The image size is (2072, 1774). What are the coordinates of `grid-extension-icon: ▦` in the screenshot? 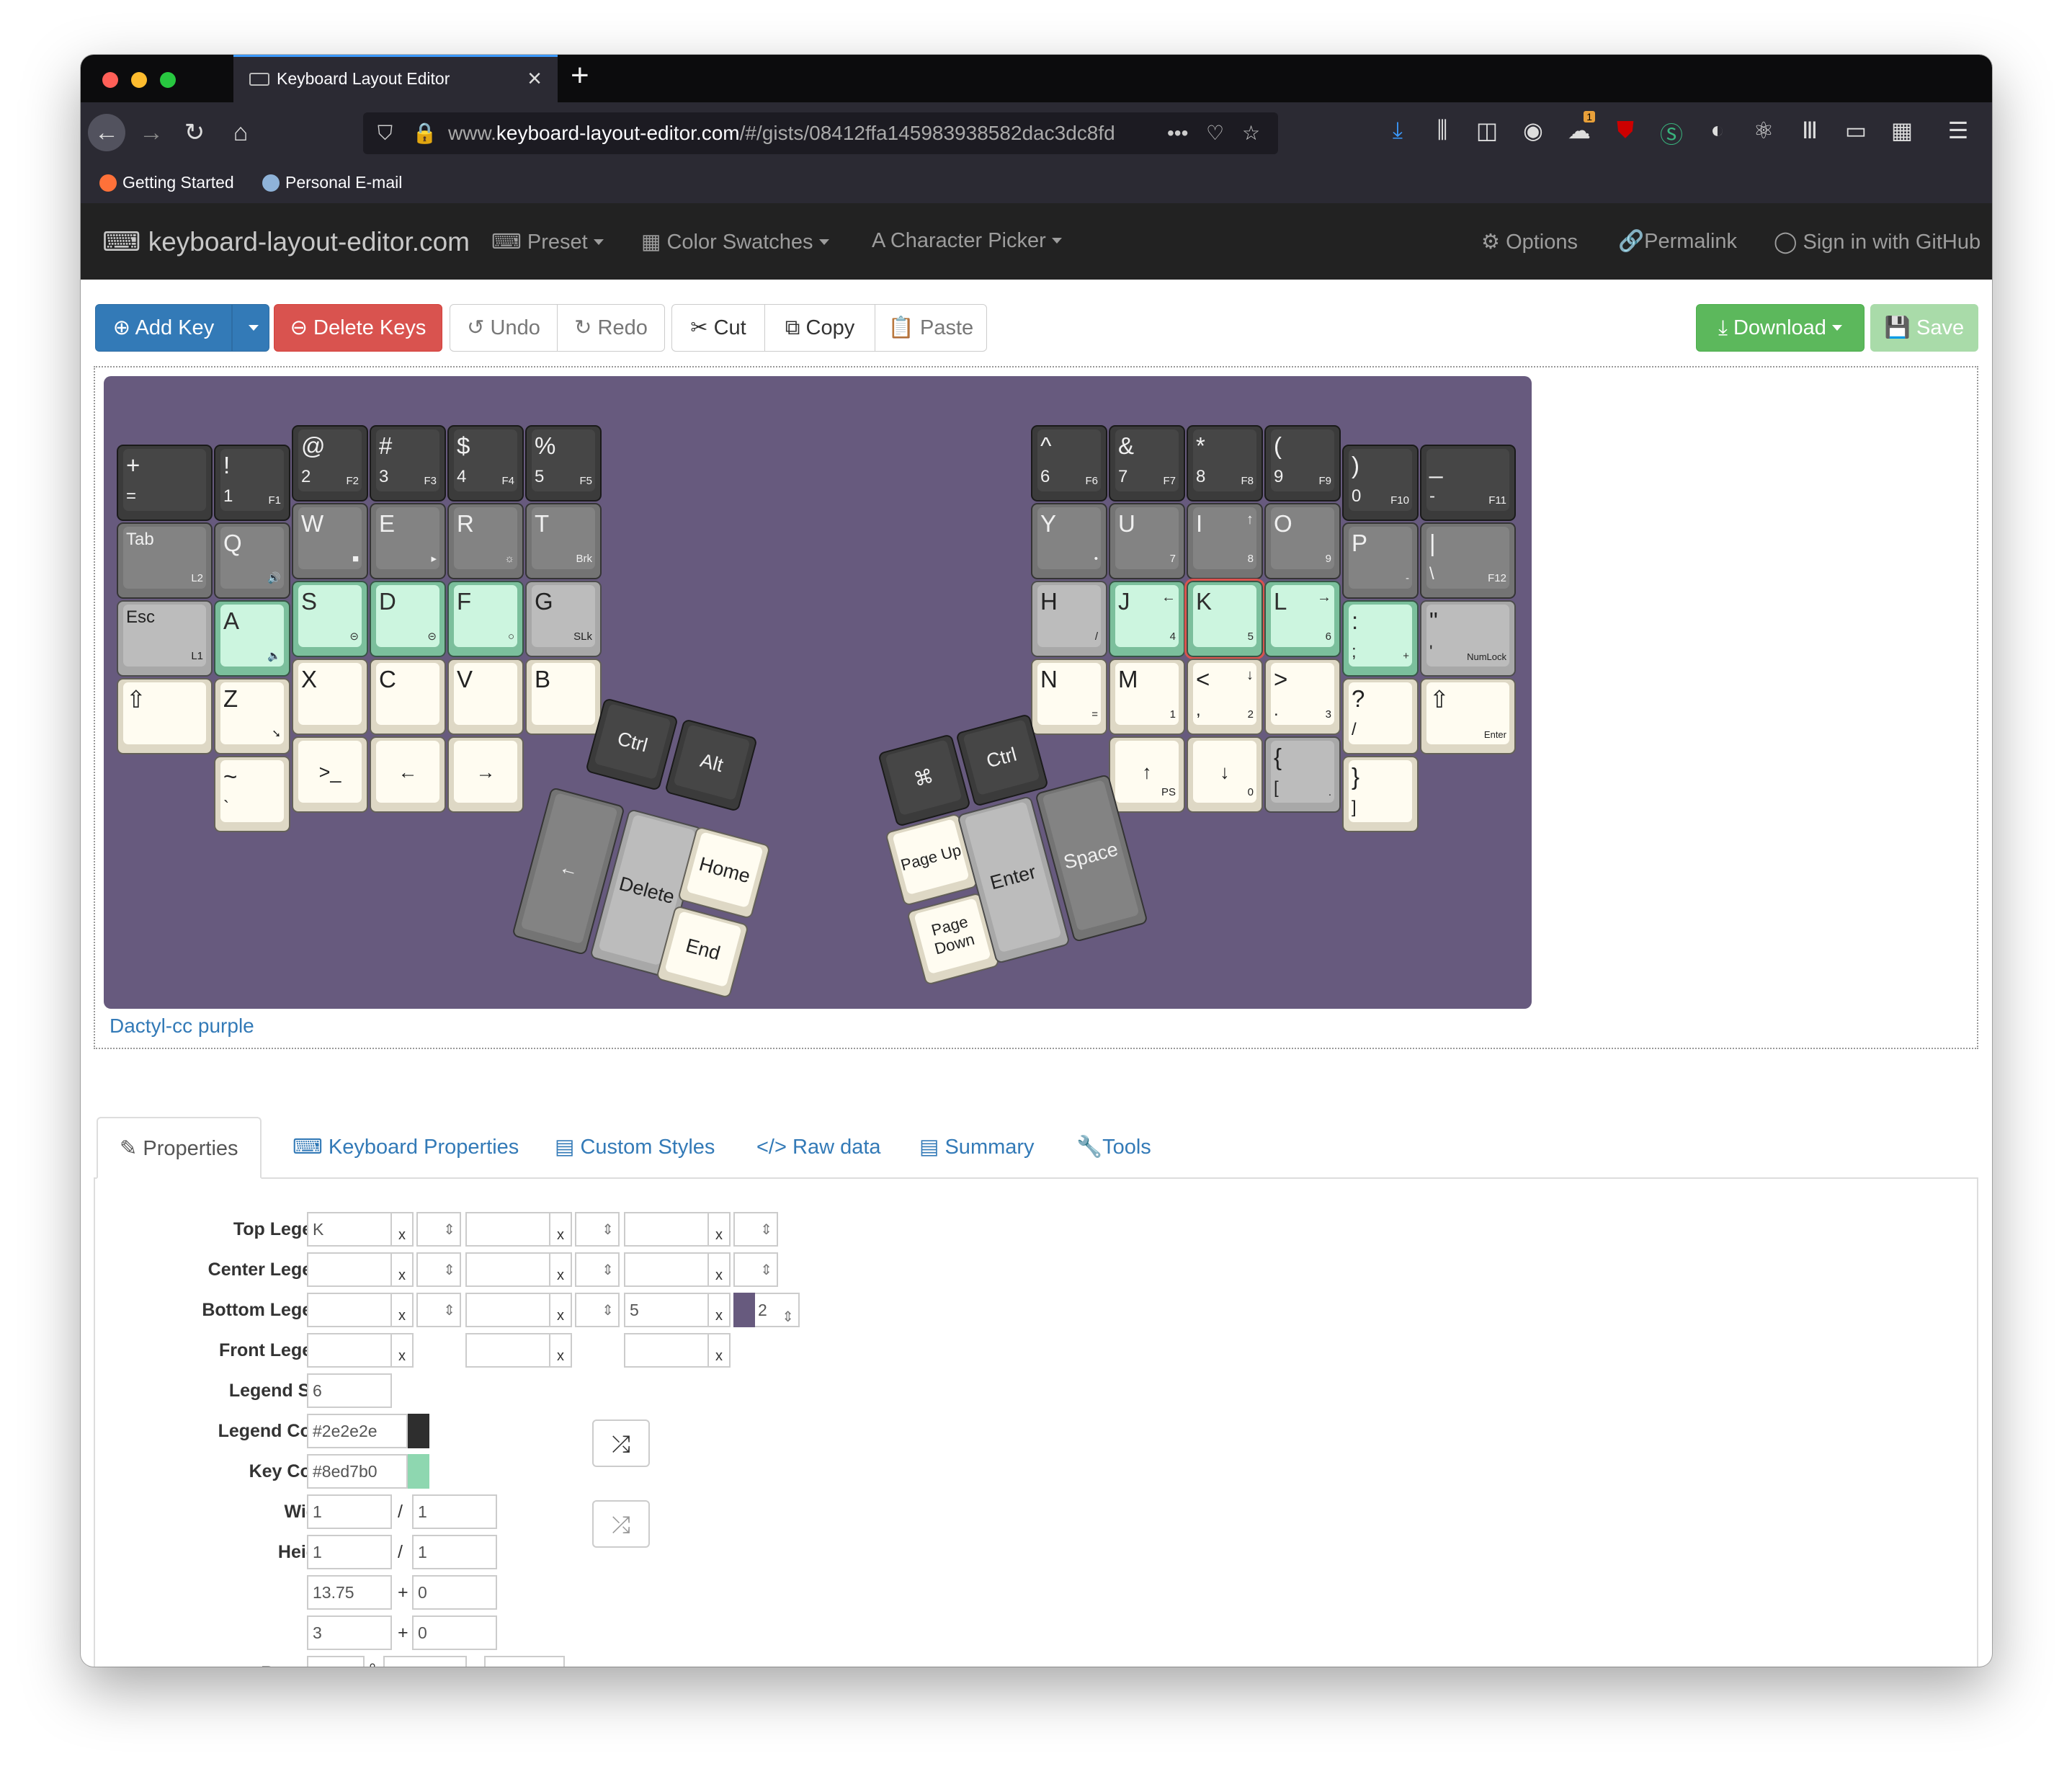 It's located at (1902, 130).